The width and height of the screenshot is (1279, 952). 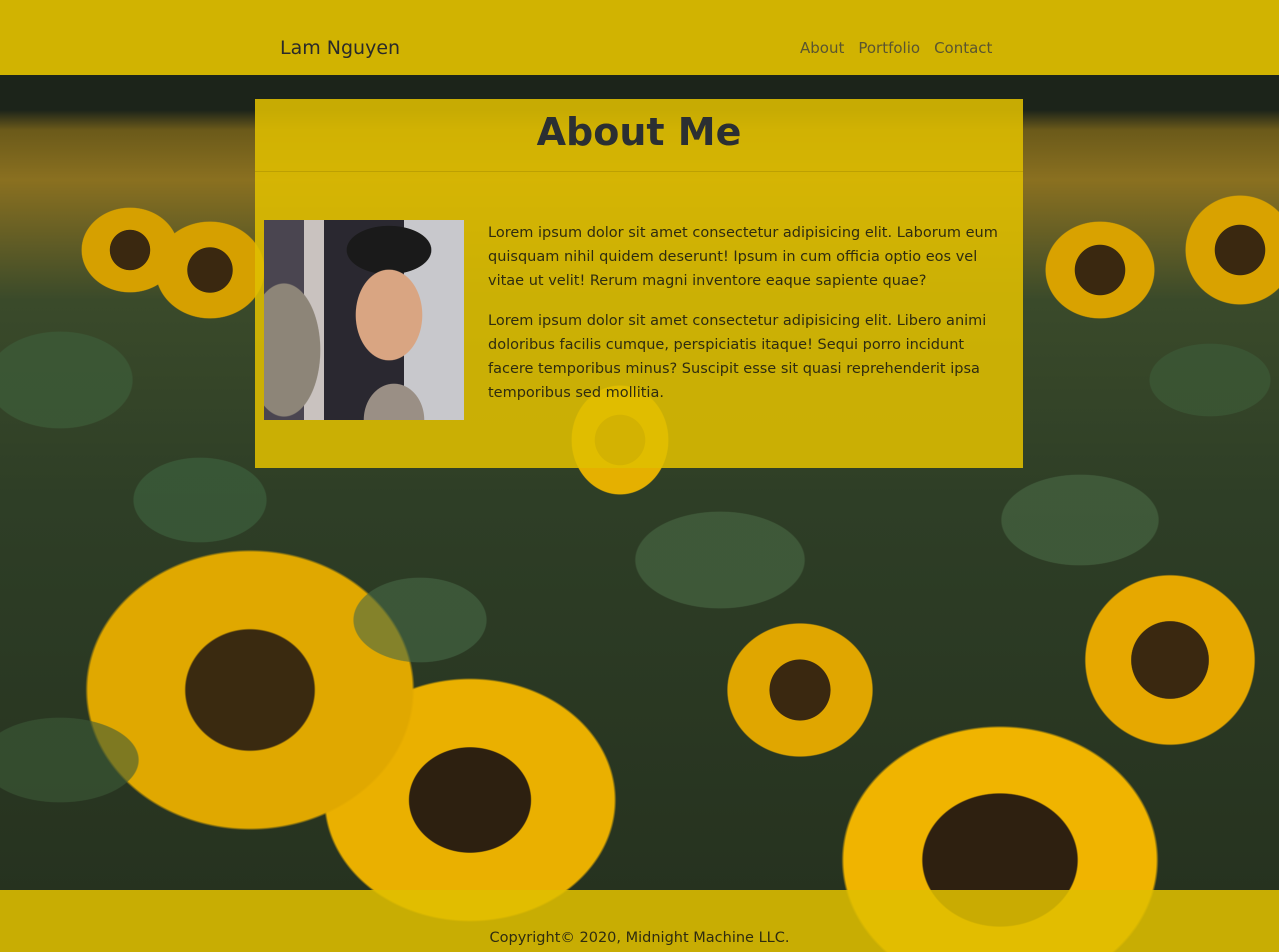 I want to click on profile-photo, so click(x=364, y=320).